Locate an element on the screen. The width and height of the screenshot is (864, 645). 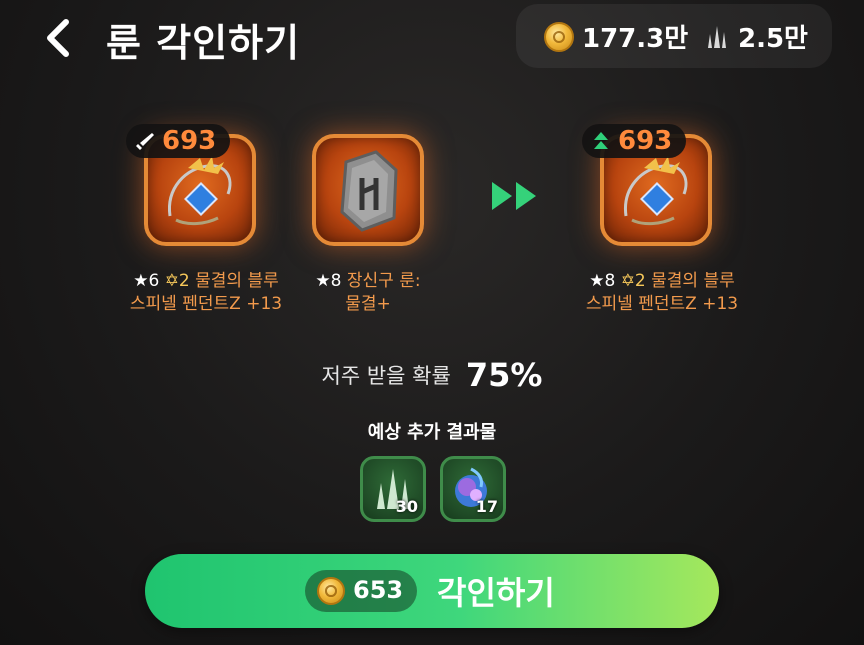
result-power-value: 693 is located at coordinates (645, 141).